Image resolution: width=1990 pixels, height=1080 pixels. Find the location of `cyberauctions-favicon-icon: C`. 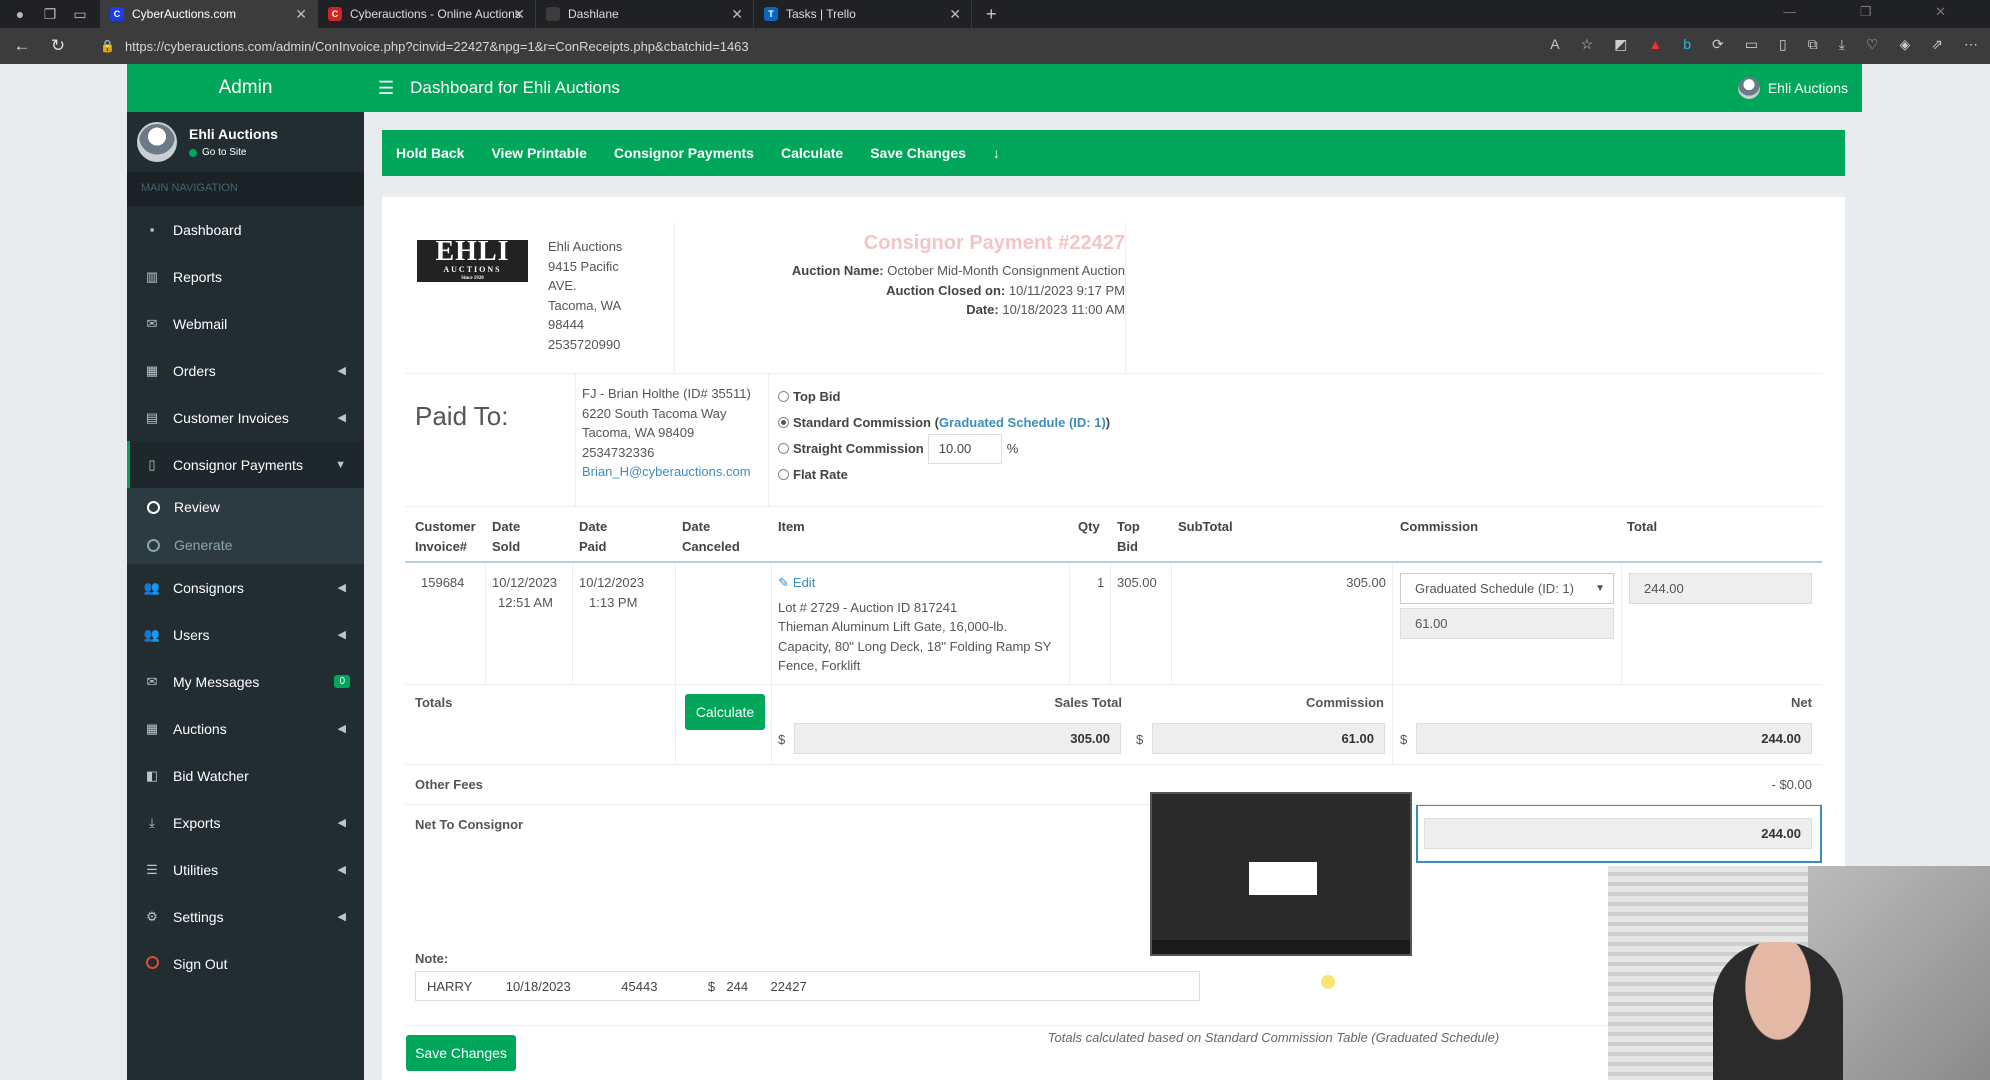

cyberauctions-favicon-icon: C is located at coordinates (117, 14).